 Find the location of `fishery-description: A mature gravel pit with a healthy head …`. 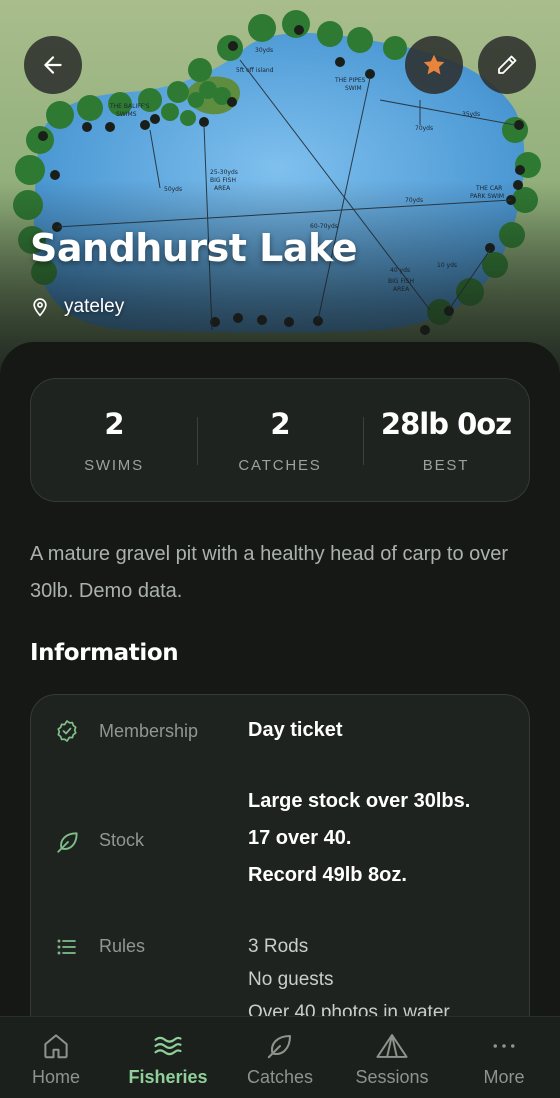

fishery-description: A mature gravel pit with a healthy head … is located at coordinates (269, 572).